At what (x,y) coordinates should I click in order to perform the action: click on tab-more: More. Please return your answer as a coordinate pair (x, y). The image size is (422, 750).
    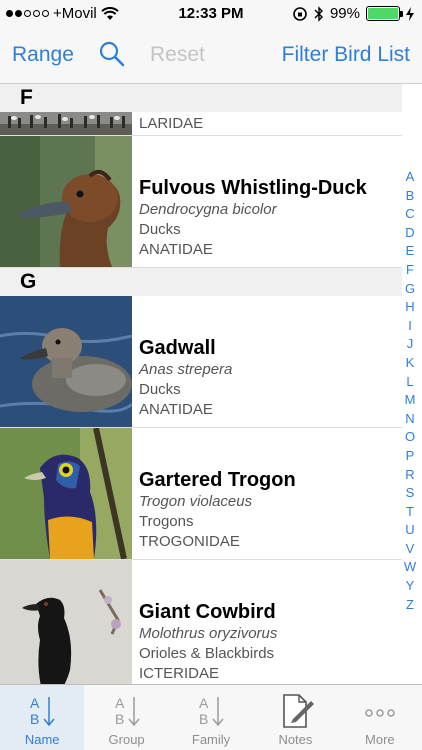
    Looking at the image, I should click on (380, 717).